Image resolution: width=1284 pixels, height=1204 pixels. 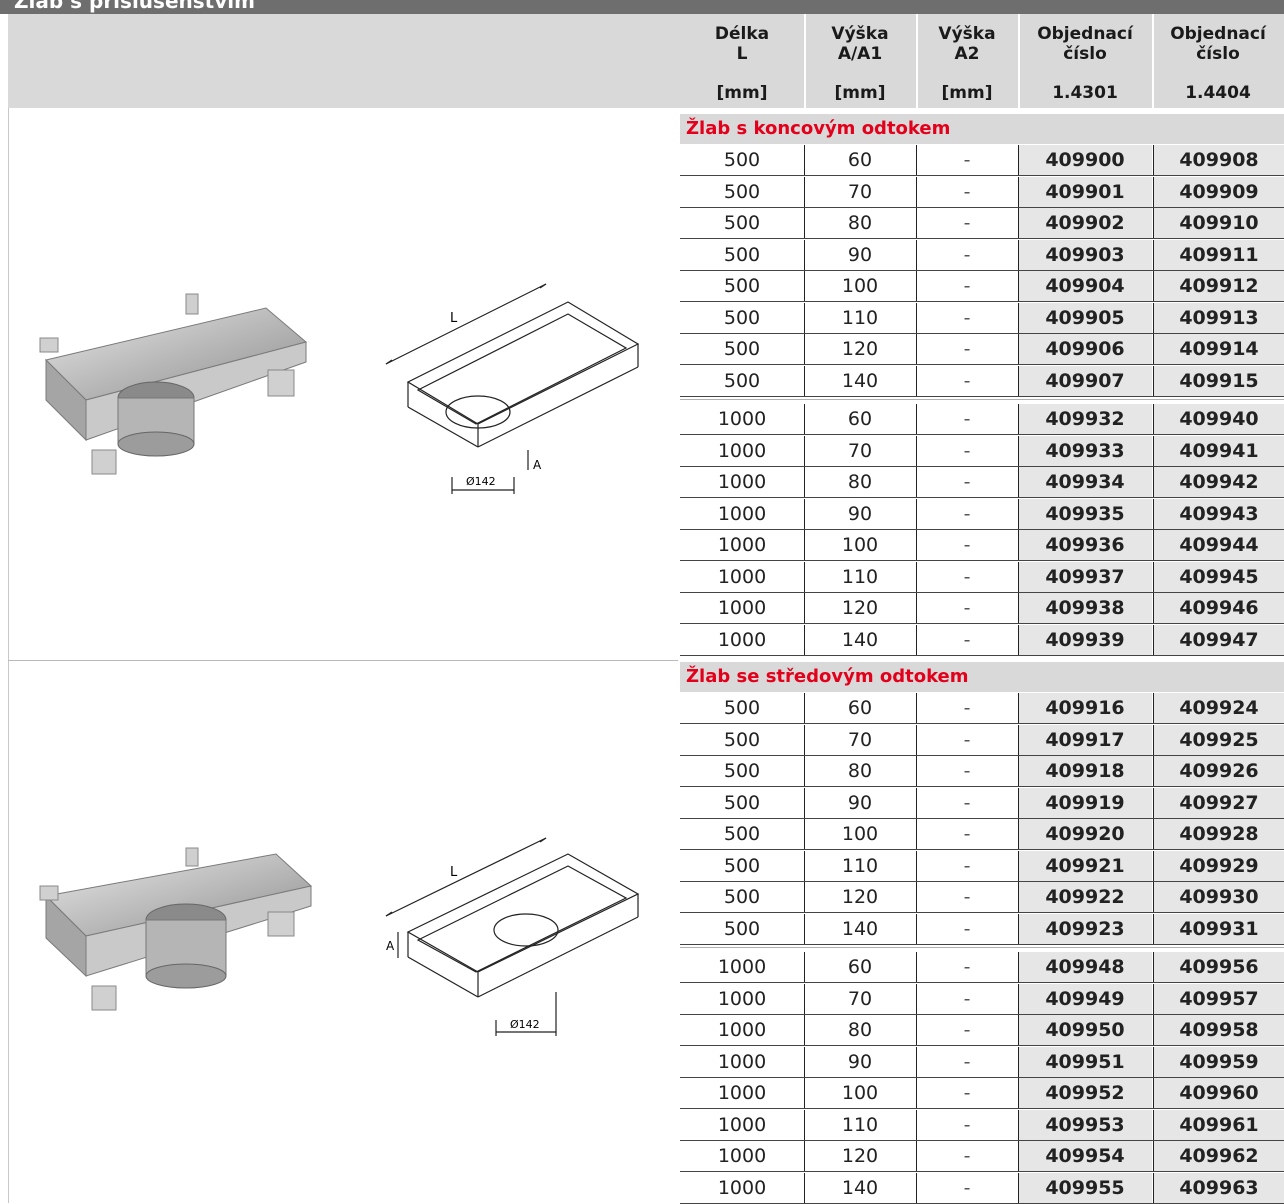 I want to click on table-row: 500 120 - 409922 409930, so click(x=982, y=897).